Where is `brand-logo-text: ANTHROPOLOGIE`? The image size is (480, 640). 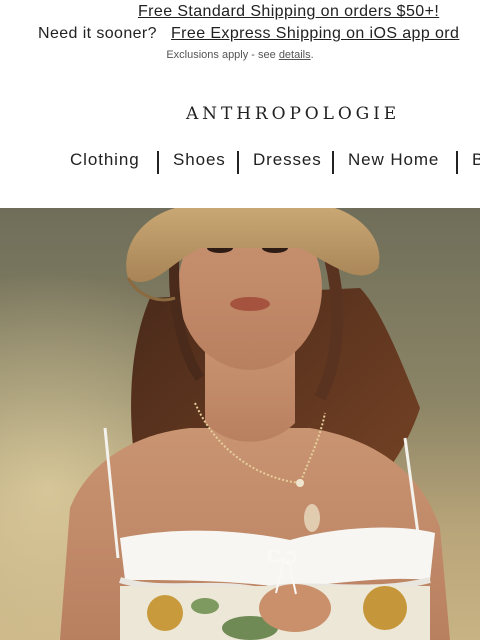 brand-logo-text: ANTHROPOLOGIE is located at coordinates (293, 114).